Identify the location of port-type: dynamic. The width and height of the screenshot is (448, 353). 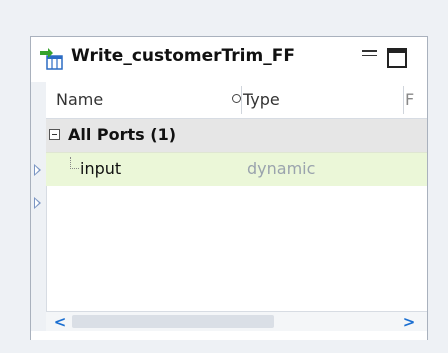
(281, 168).